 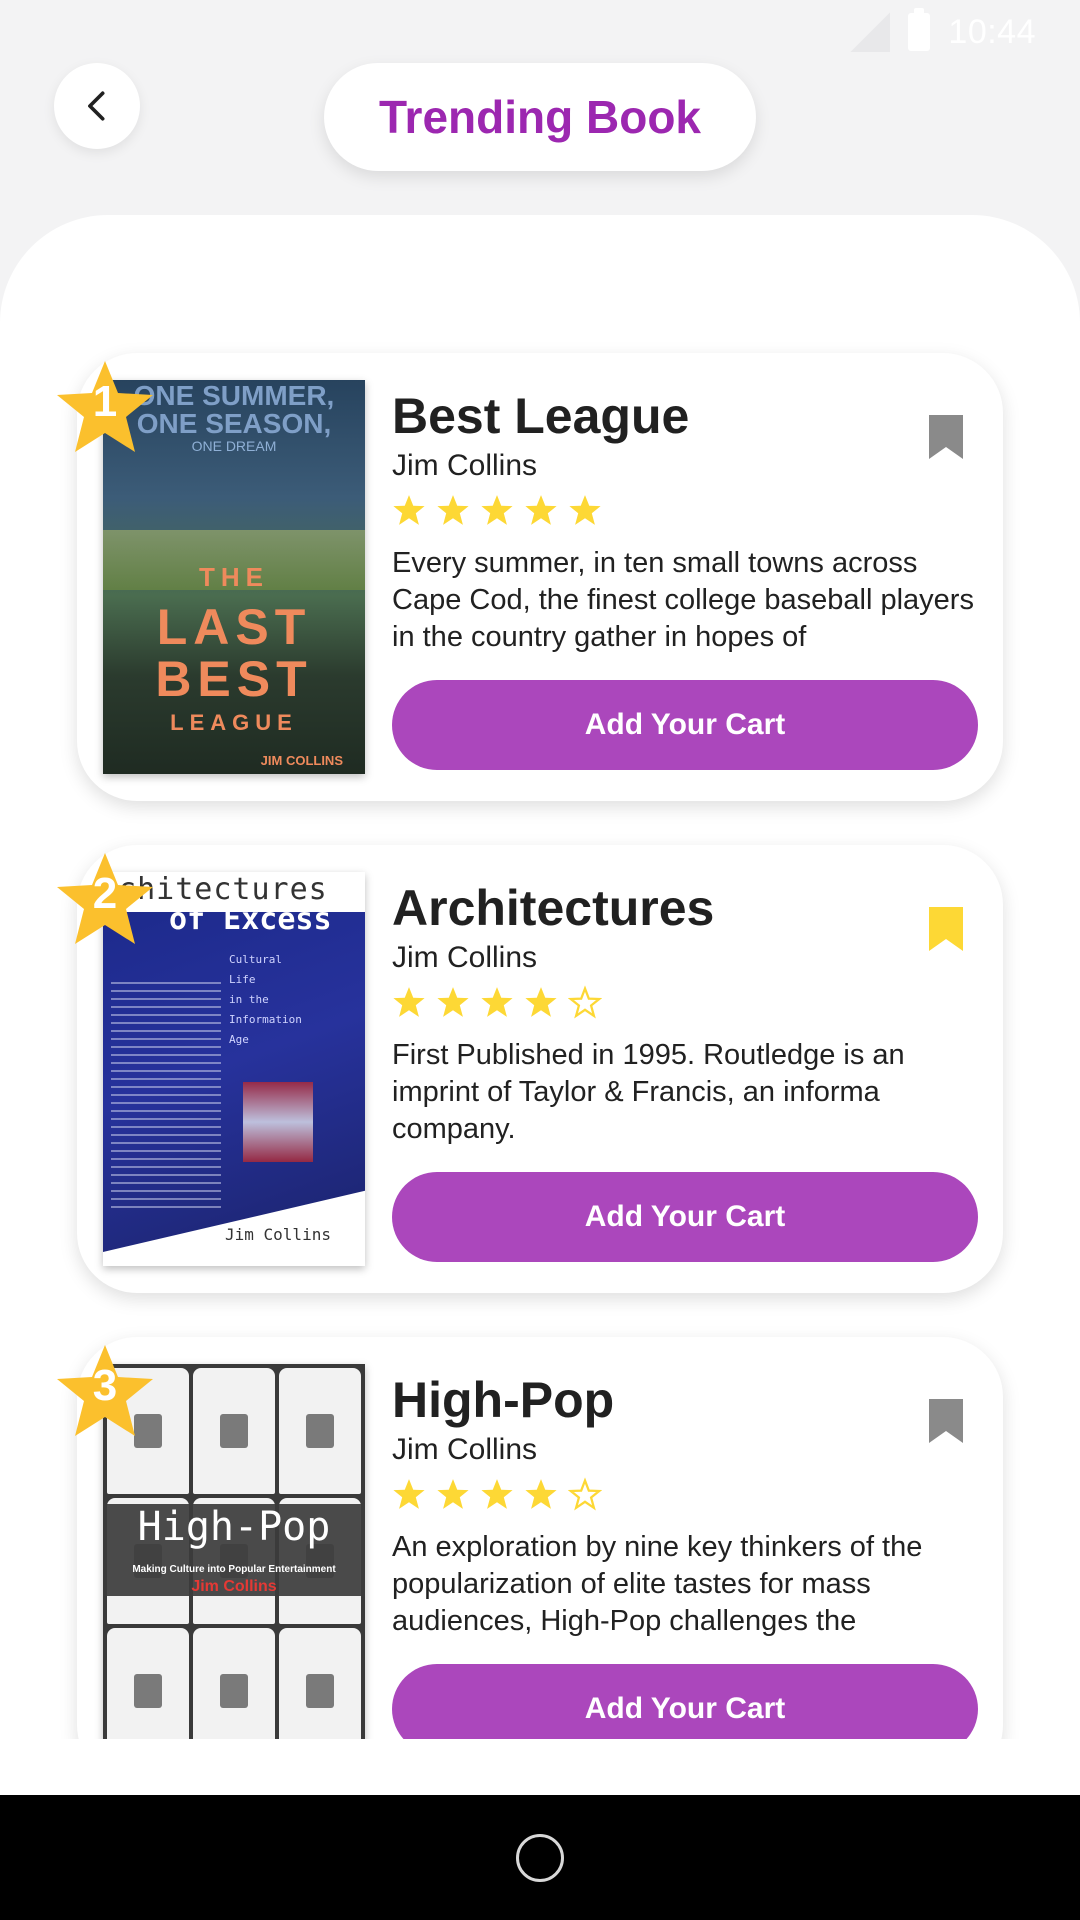 What do you see at coordinates (265, 999) in the screenshot?
I see `cover-text: Cultural Life in the Information Age` at bounding box center [265, 999].